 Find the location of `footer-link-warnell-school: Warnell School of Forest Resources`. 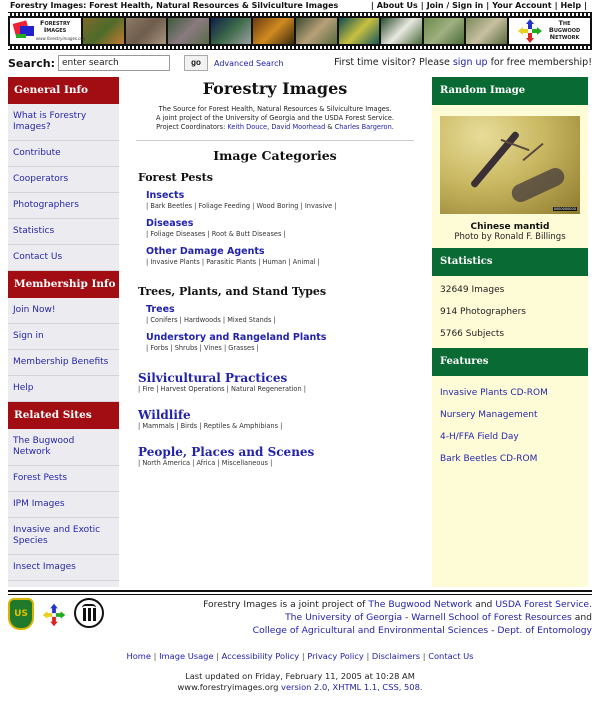

footer-link-warnell-school: Warnell School of Forest Resources is located at coordinates (491, 617).